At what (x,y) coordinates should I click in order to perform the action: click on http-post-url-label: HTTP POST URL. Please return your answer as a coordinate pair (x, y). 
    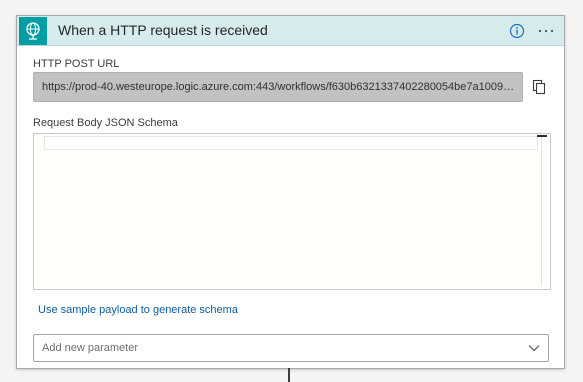
    Looking at the image, I should click on (76, 64).